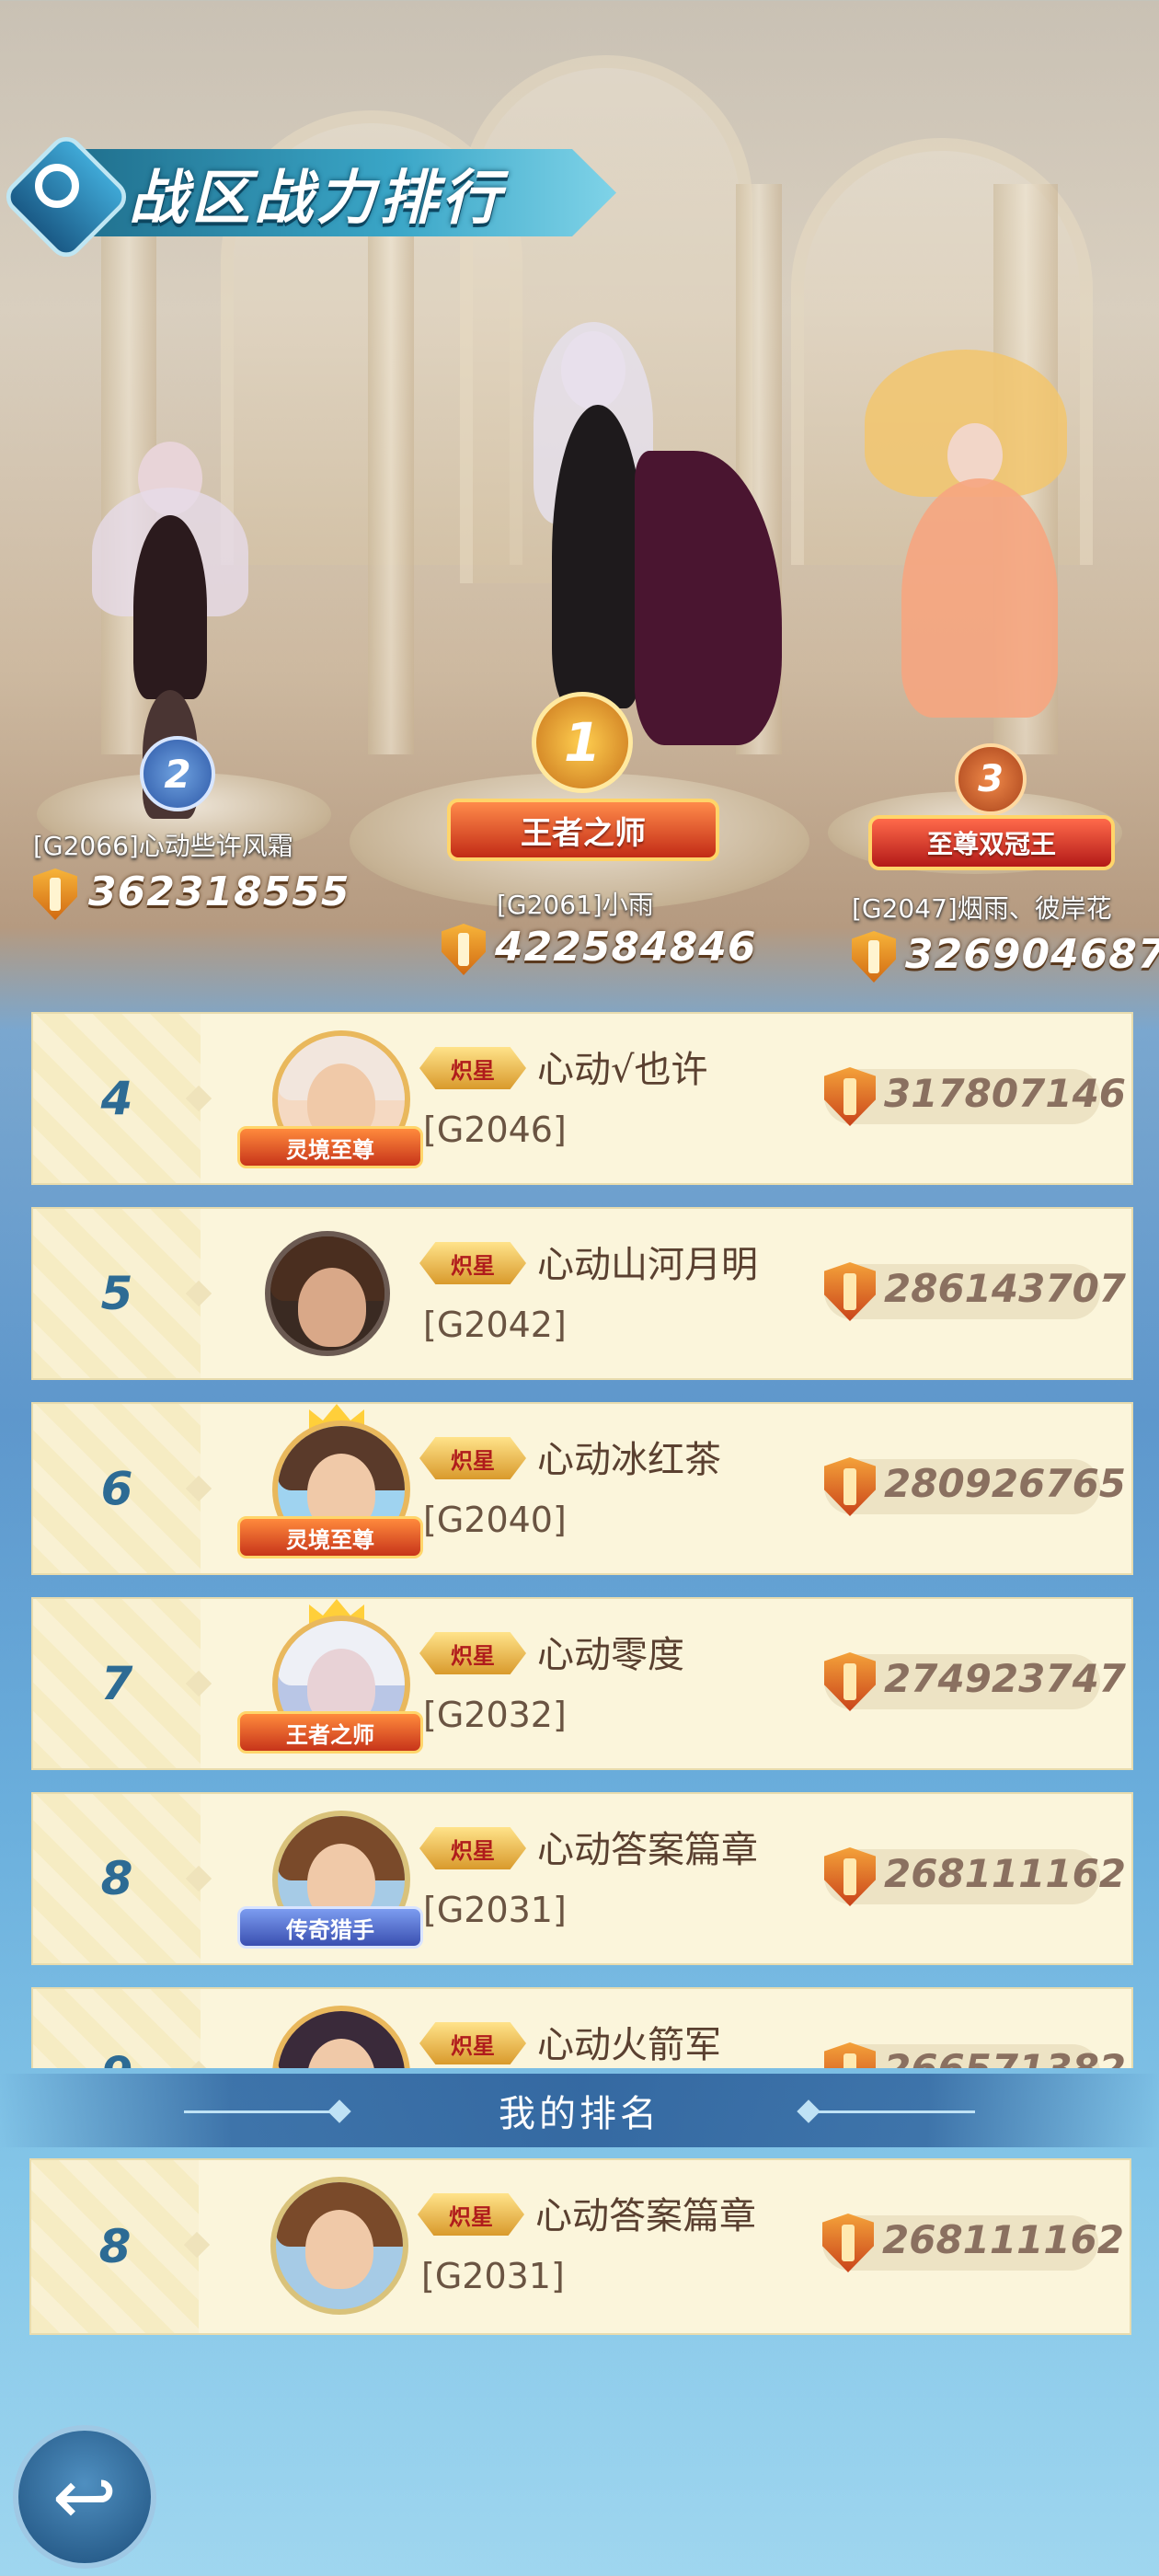 The width and height of the screenshot is (1159, 2576). I want to click on ranking-row: 5 炽星 心动山河月明 [G2042] 286143707, so click(582, 1293).